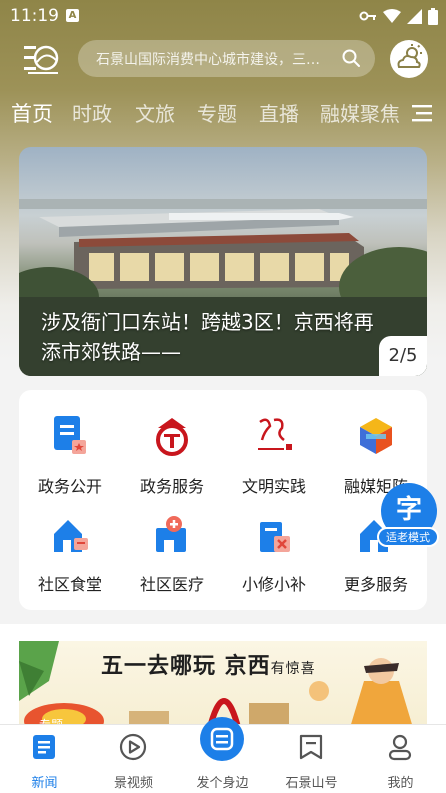  Describe the element at coordinates (367, 16) in the screenshot. I see `key-icon` at that location.